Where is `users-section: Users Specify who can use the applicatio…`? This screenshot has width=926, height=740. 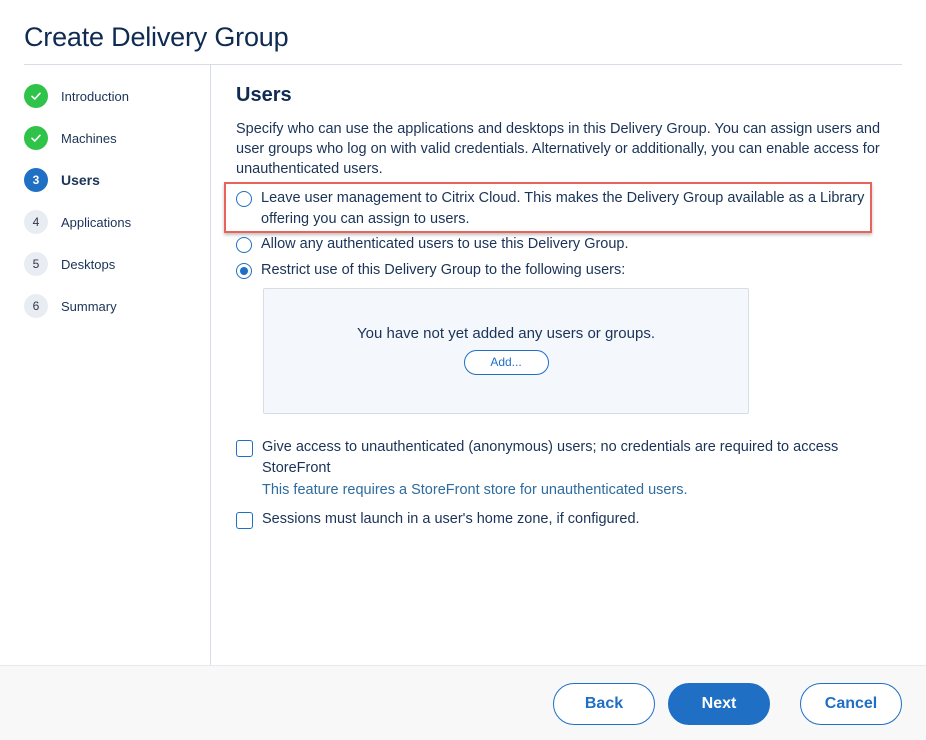 users-section: Users Specify who can use the applicatio… is located at coordinates (566, 131).